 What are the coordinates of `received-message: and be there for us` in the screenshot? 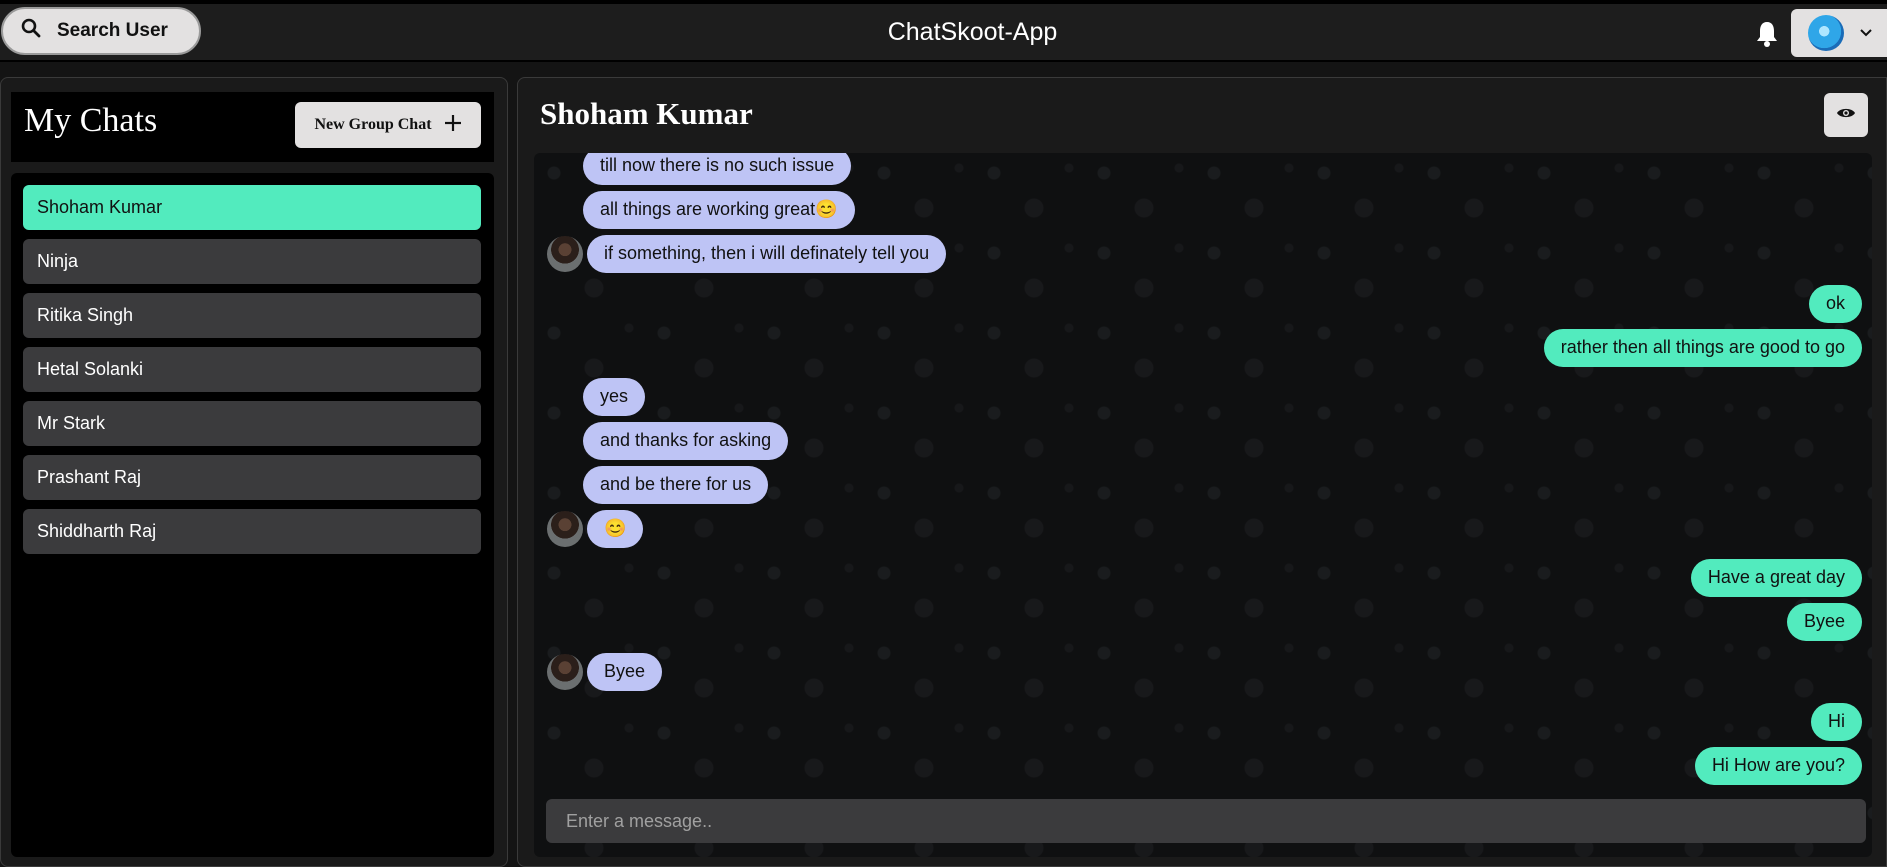 It's located at (676, 485).